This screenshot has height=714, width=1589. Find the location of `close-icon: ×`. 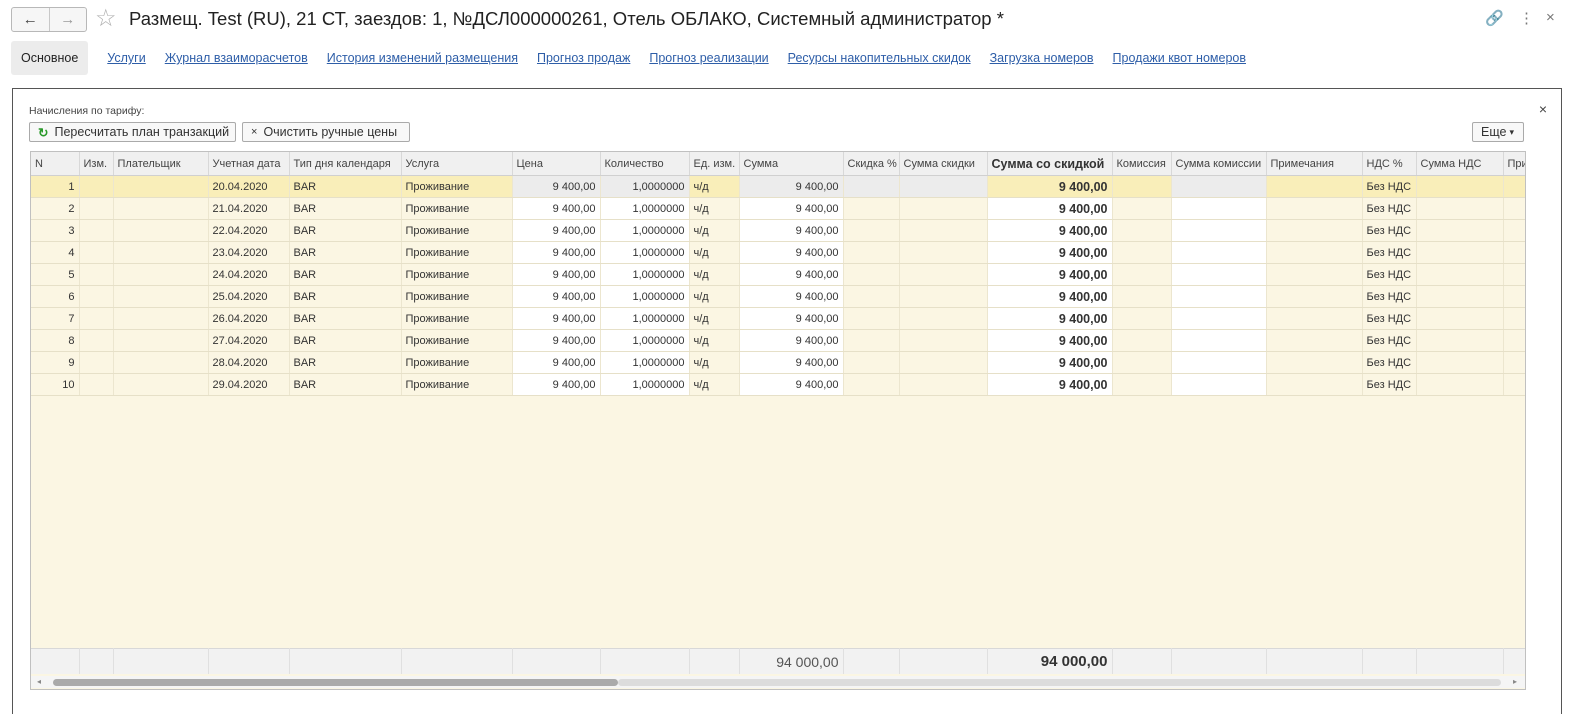

close-icon: × is located at coordinates (1550, 17).